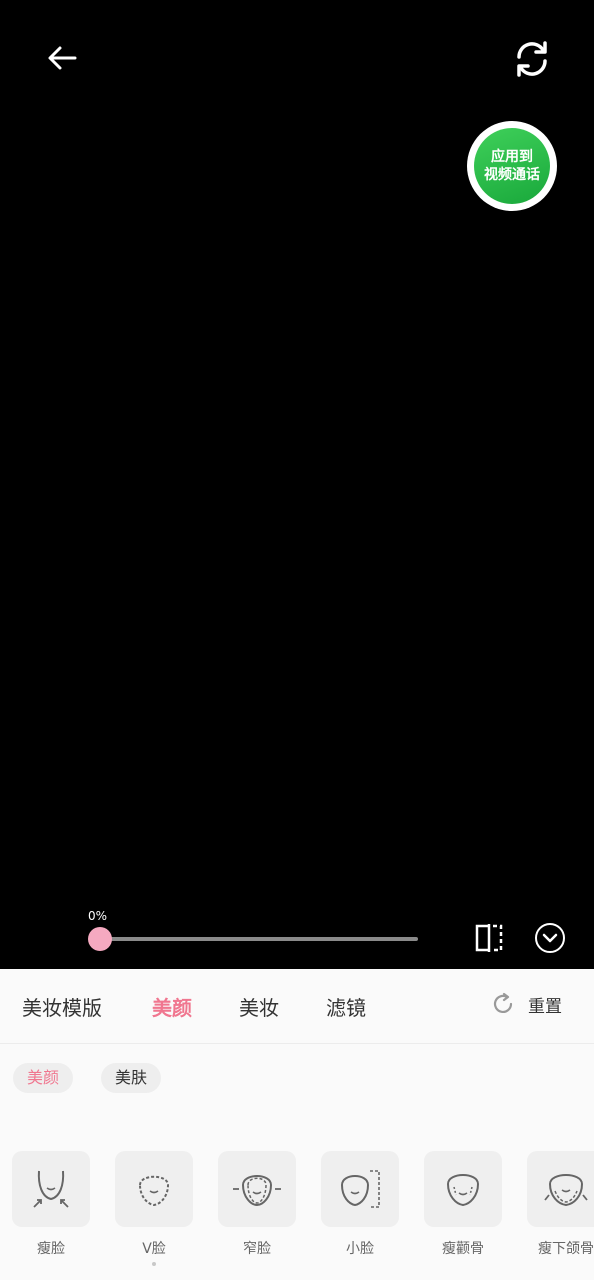 The image size is (594, 1280). What do you see at coordinates (154, 1264) in the screenshot?
I see `selected-indicator-dot` at bounding box center [154, 1264].